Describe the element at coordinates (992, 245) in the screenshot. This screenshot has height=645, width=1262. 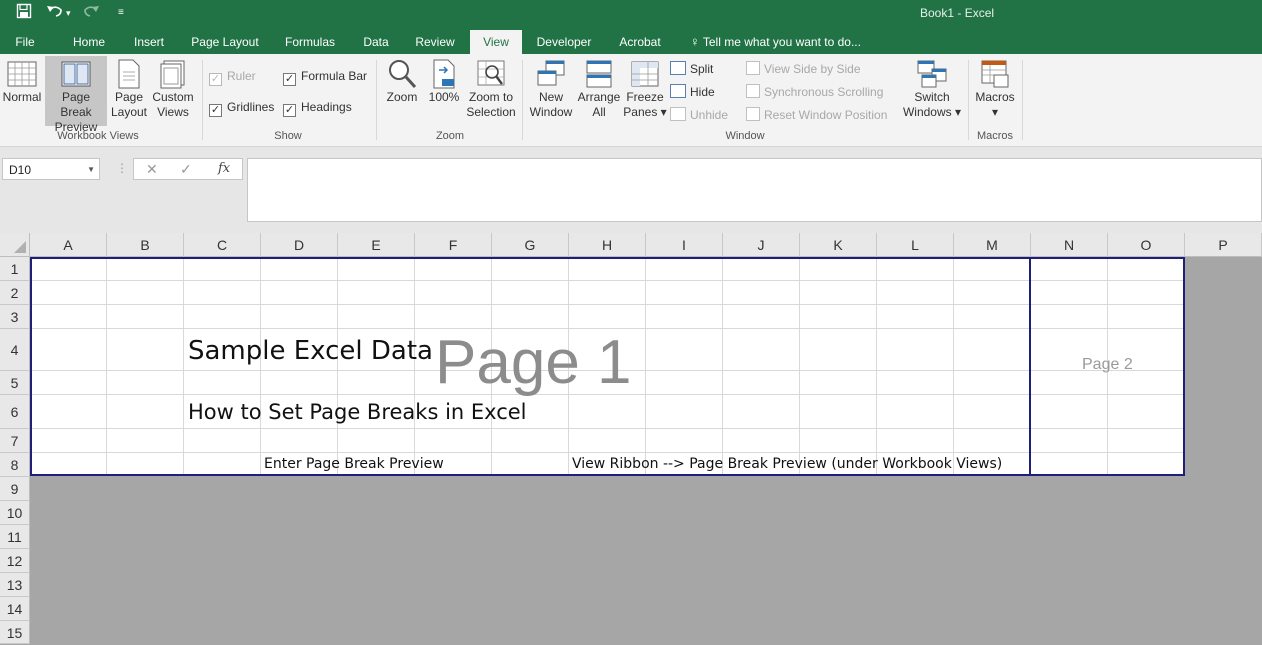
I see `column-header-m: M` at that location.